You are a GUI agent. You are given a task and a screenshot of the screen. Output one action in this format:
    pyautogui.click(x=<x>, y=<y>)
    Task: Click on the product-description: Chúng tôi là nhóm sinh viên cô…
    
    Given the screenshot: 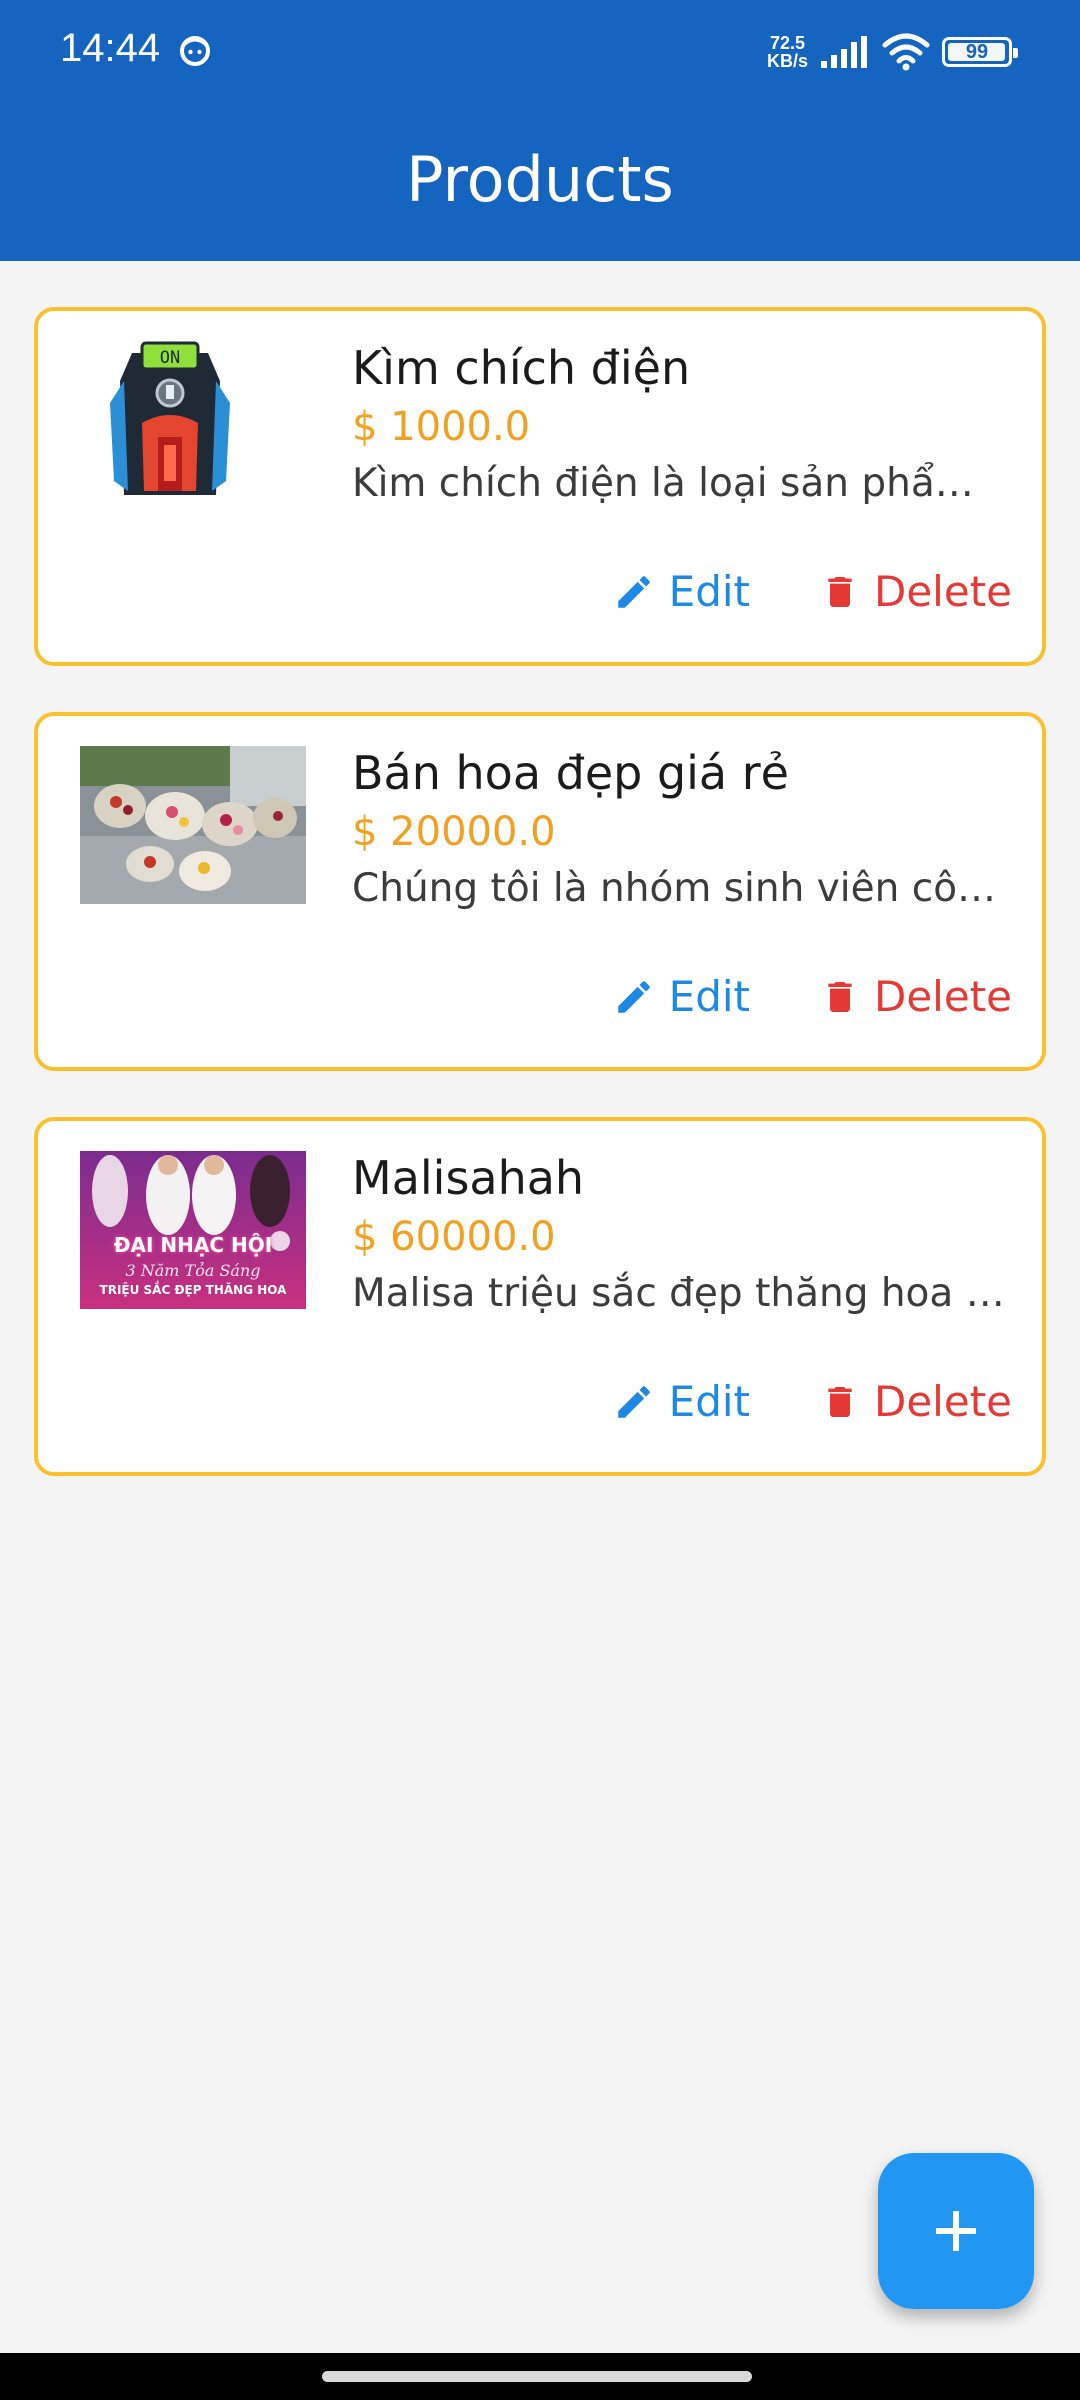 What is the action you would take?
    pyautogui.click(x=674, y=888)
    